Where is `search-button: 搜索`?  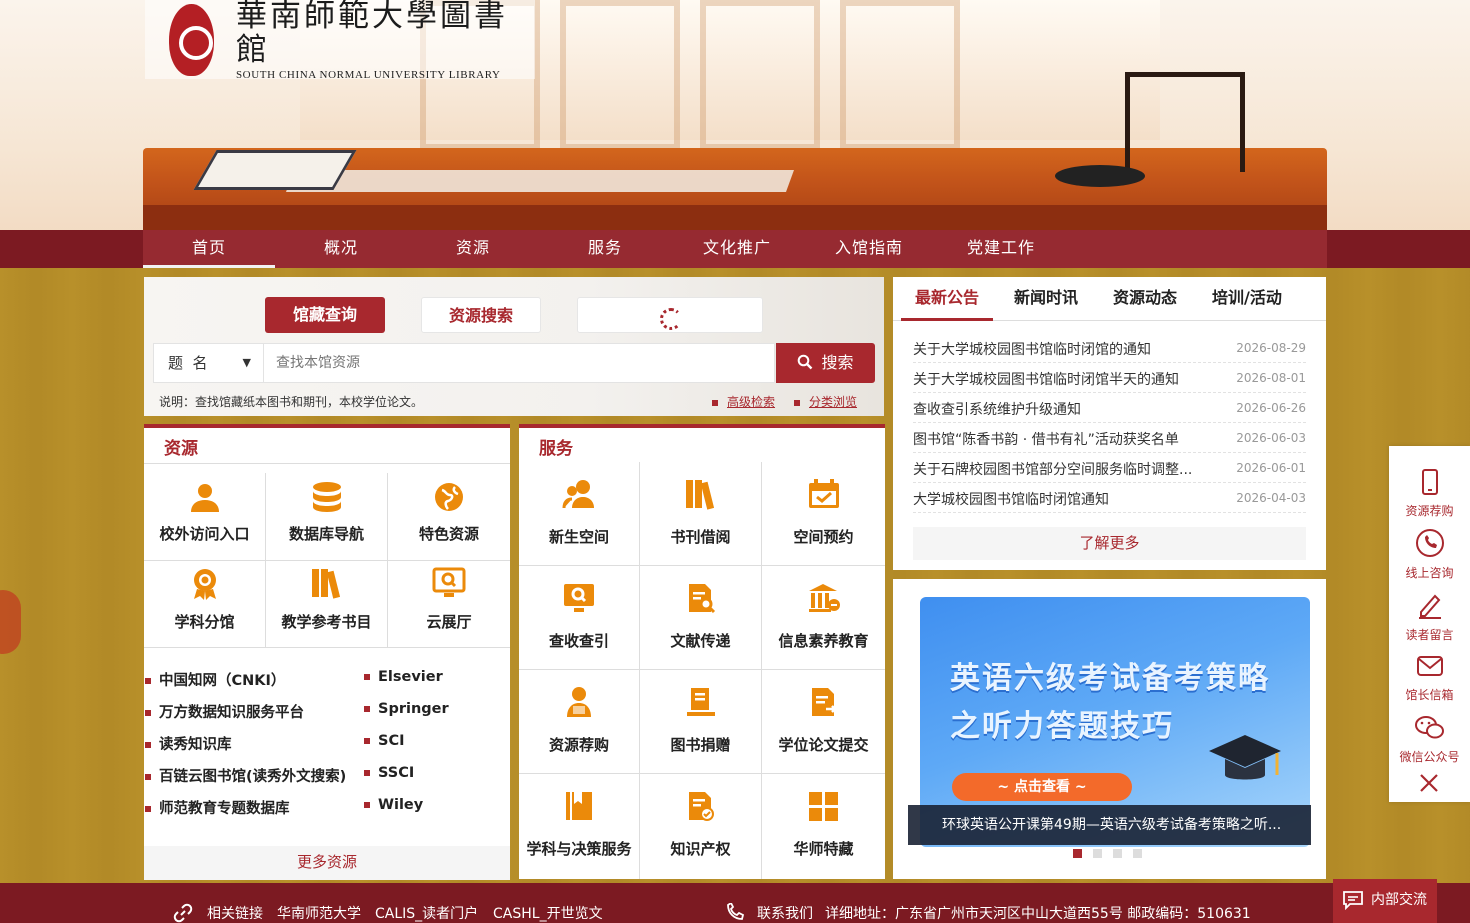
search-button: 搜索 is located at coordinates (825, 363).